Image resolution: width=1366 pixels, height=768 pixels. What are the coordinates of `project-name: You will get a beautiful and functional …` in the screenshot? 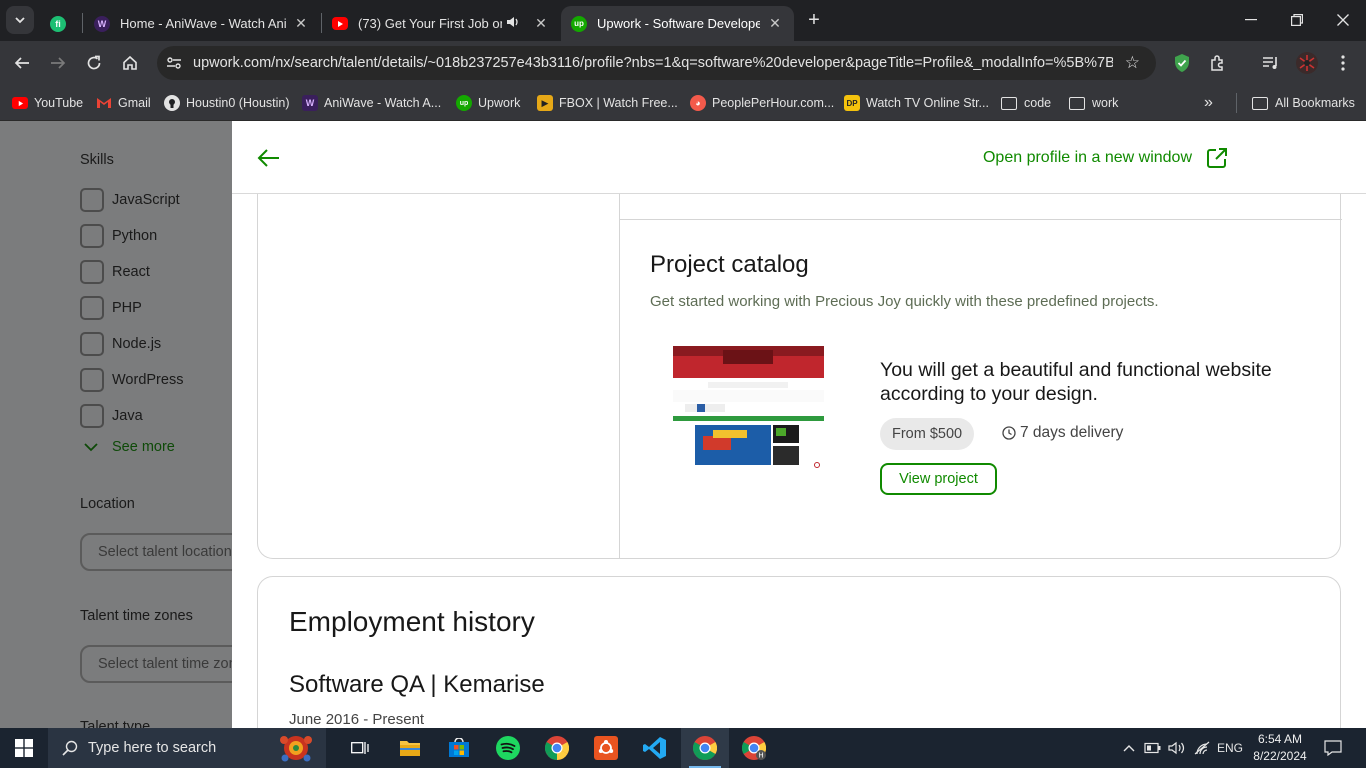 It's located at (1095, 382).